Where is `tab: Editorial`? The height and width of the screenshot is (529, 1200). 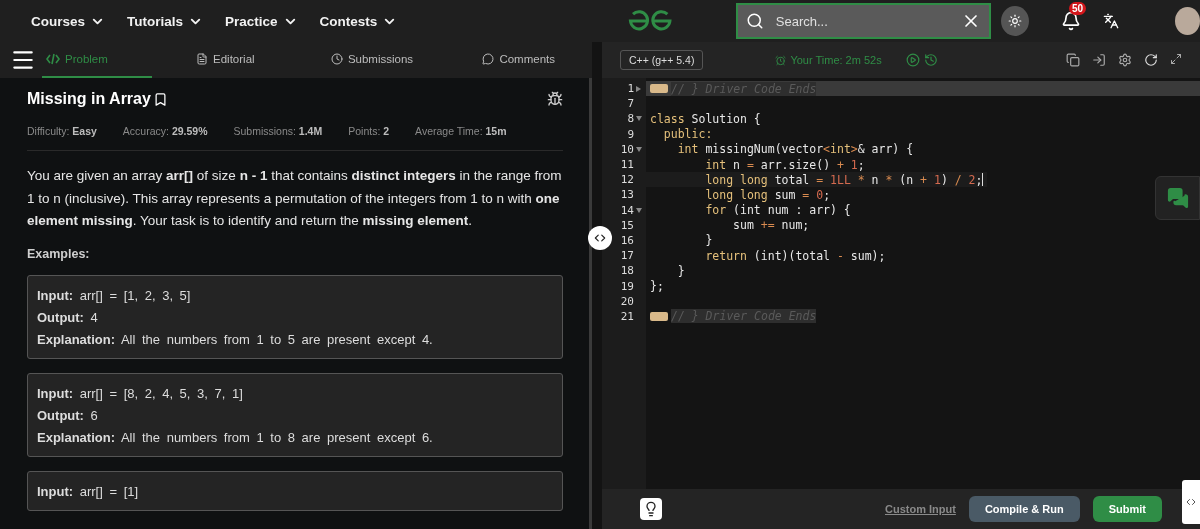
tab: Editorial is located at coordinates (225, 60).